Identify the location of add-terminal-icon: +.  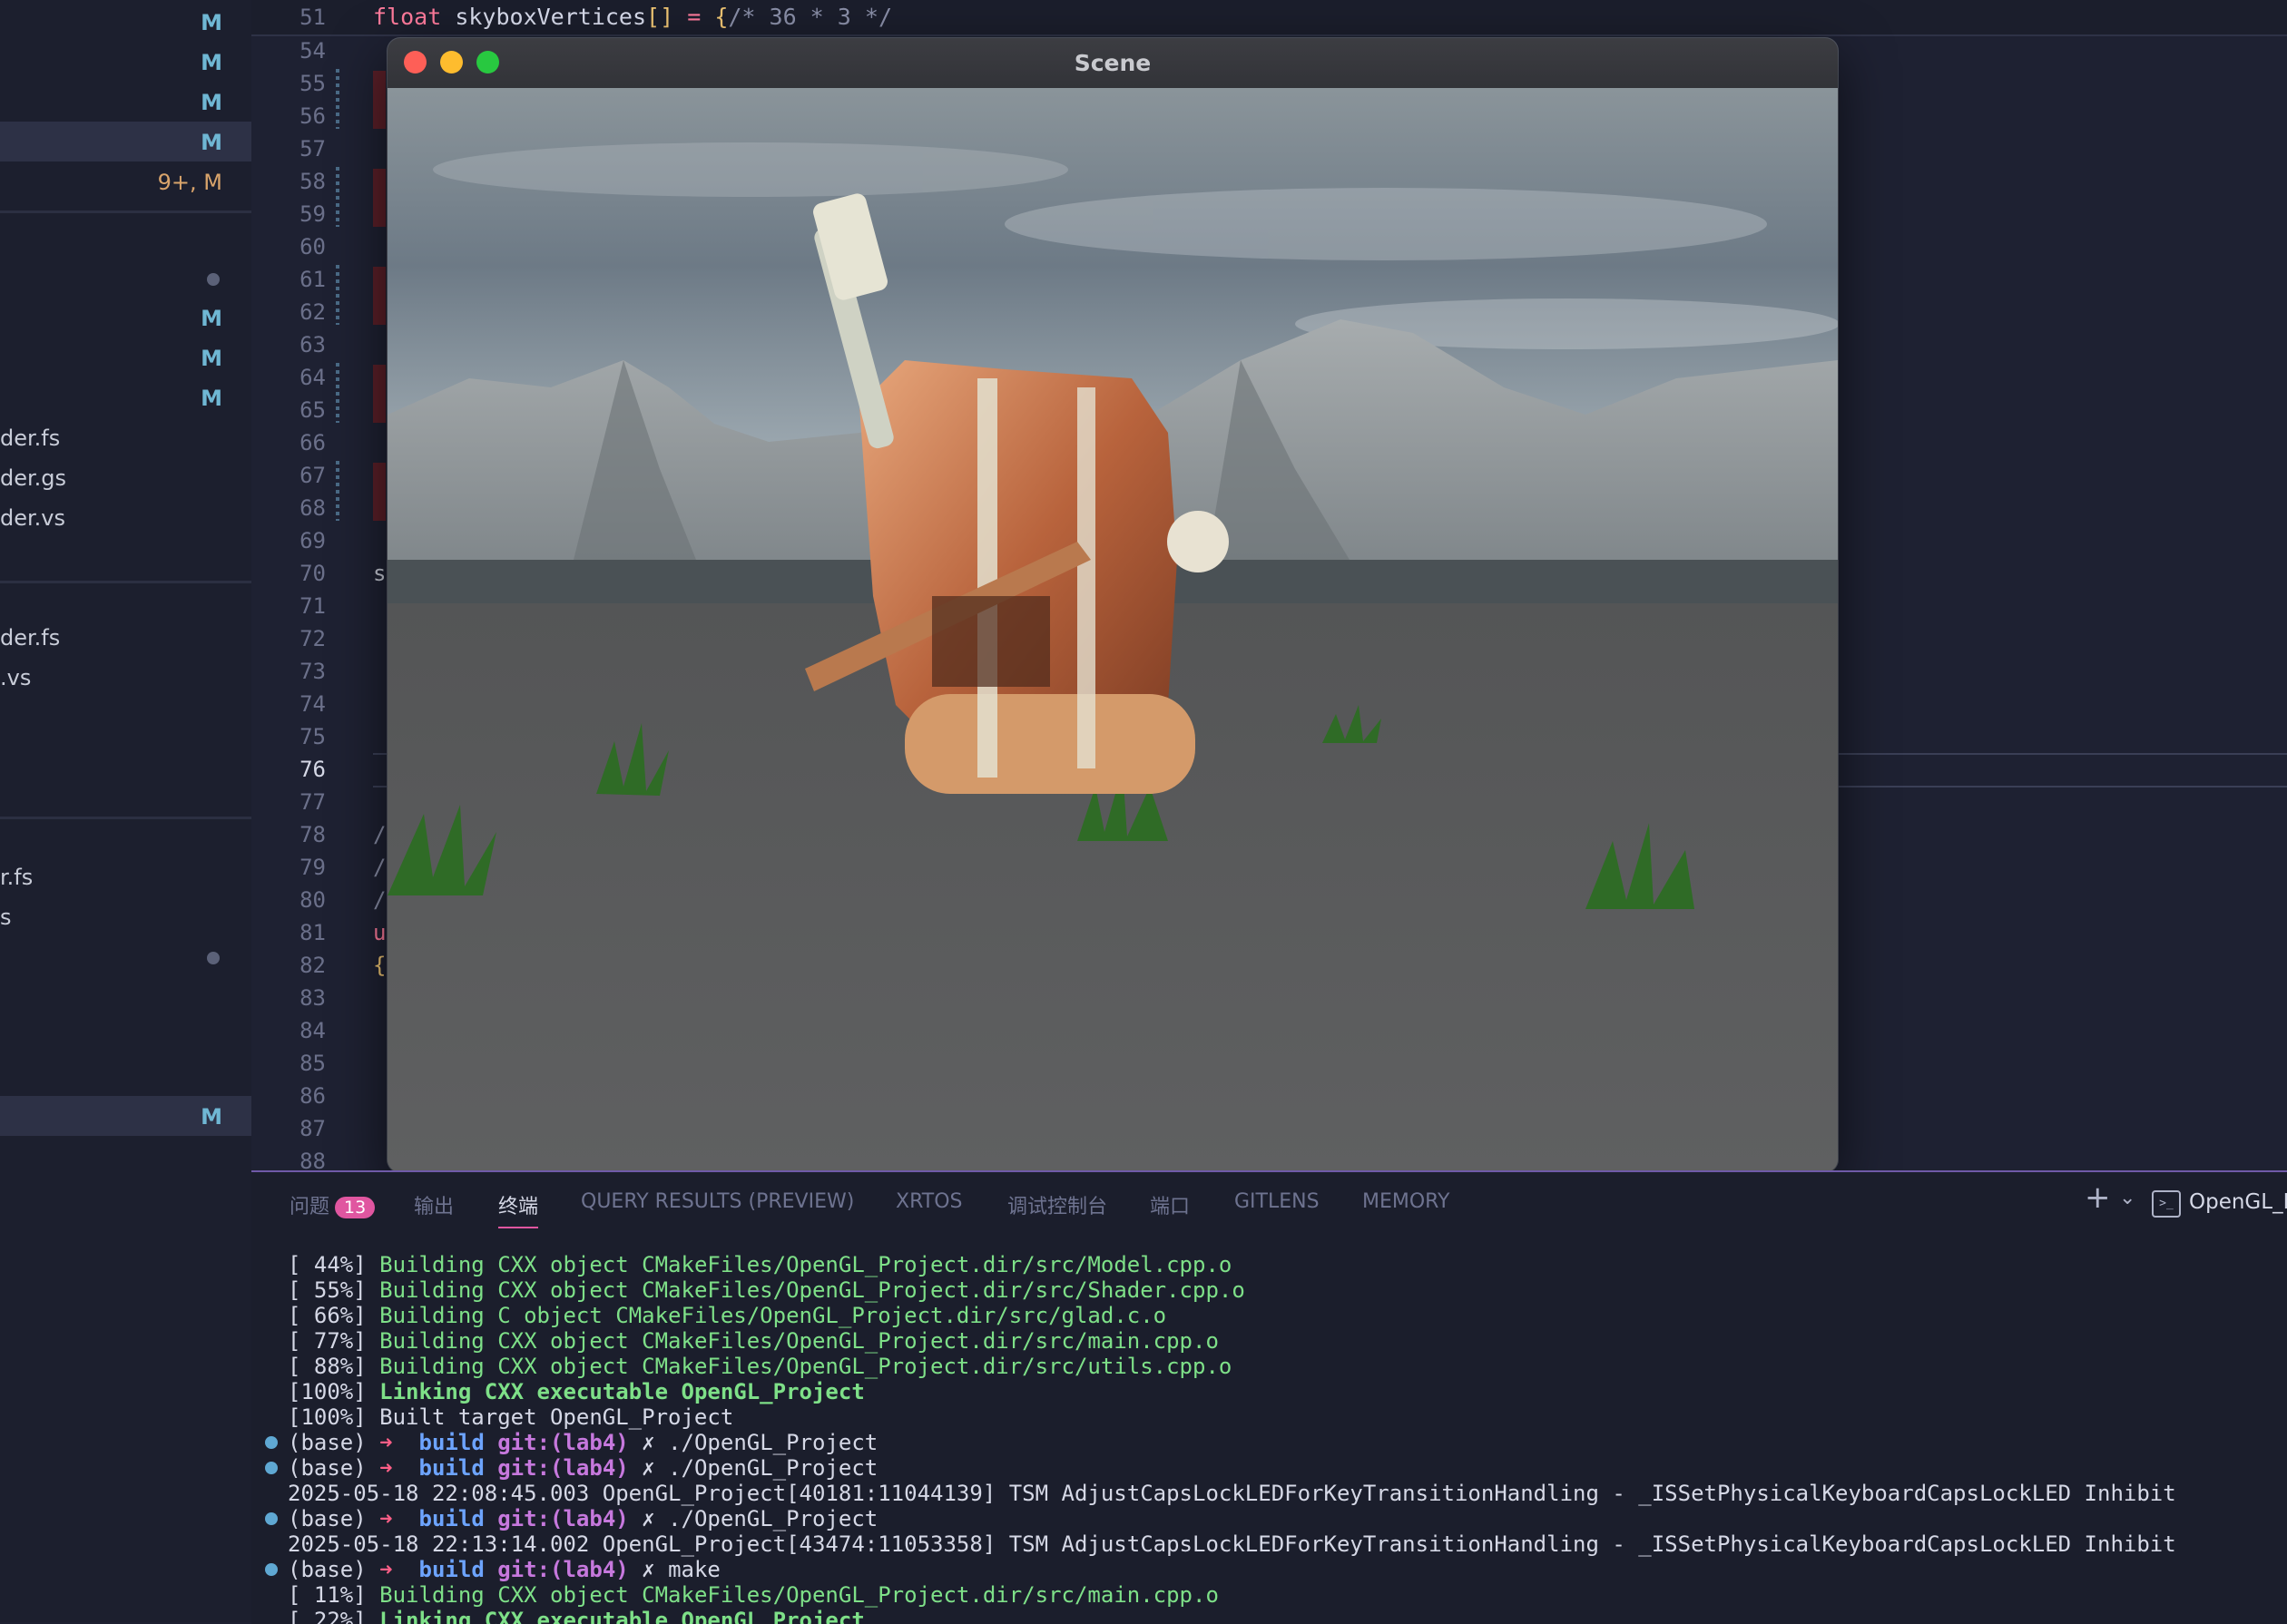
(2098, 1197).